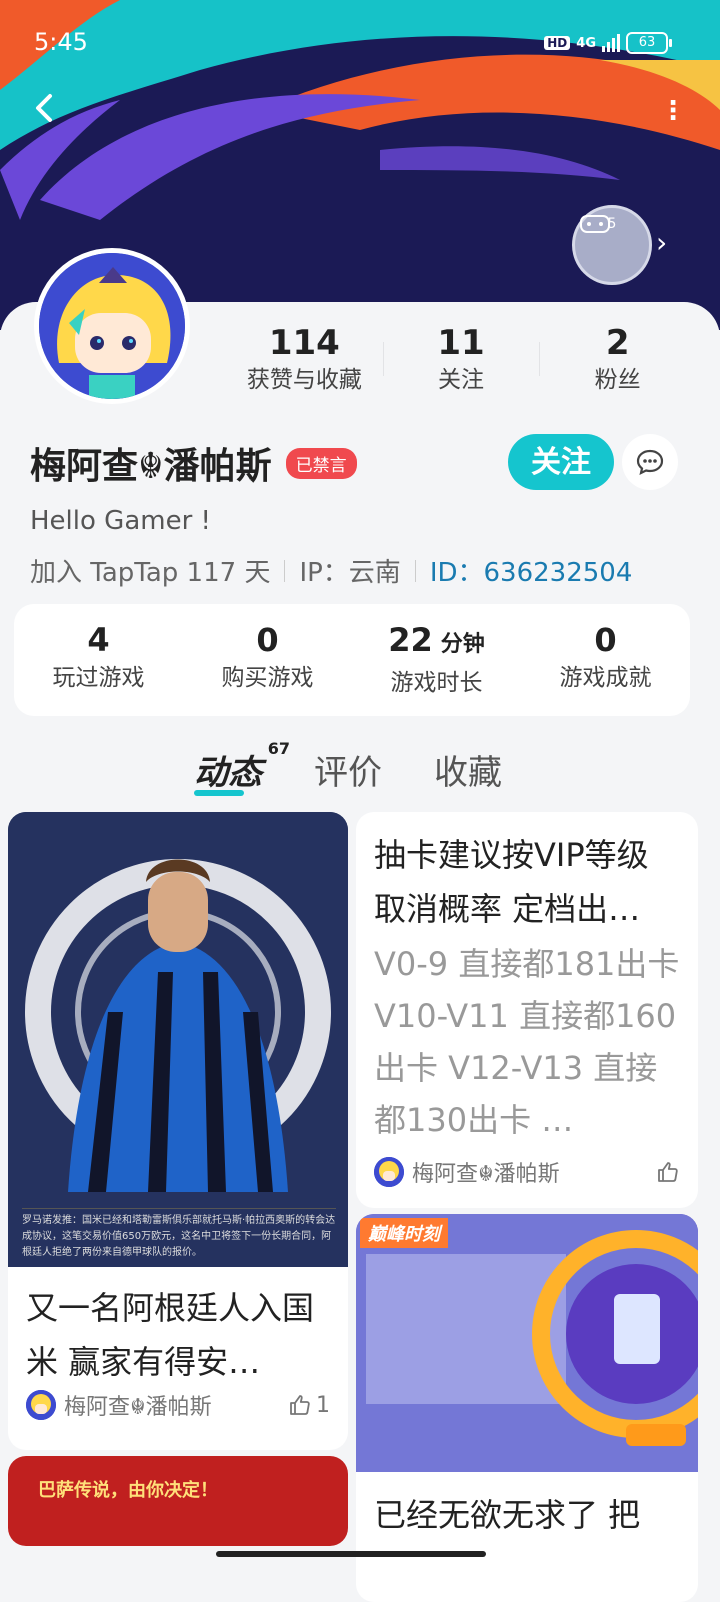  What do you see at coordinates (605, 640) in the screenshot?
I see `game-stat-achievements-value: 0` at bounding box center [605, 640].